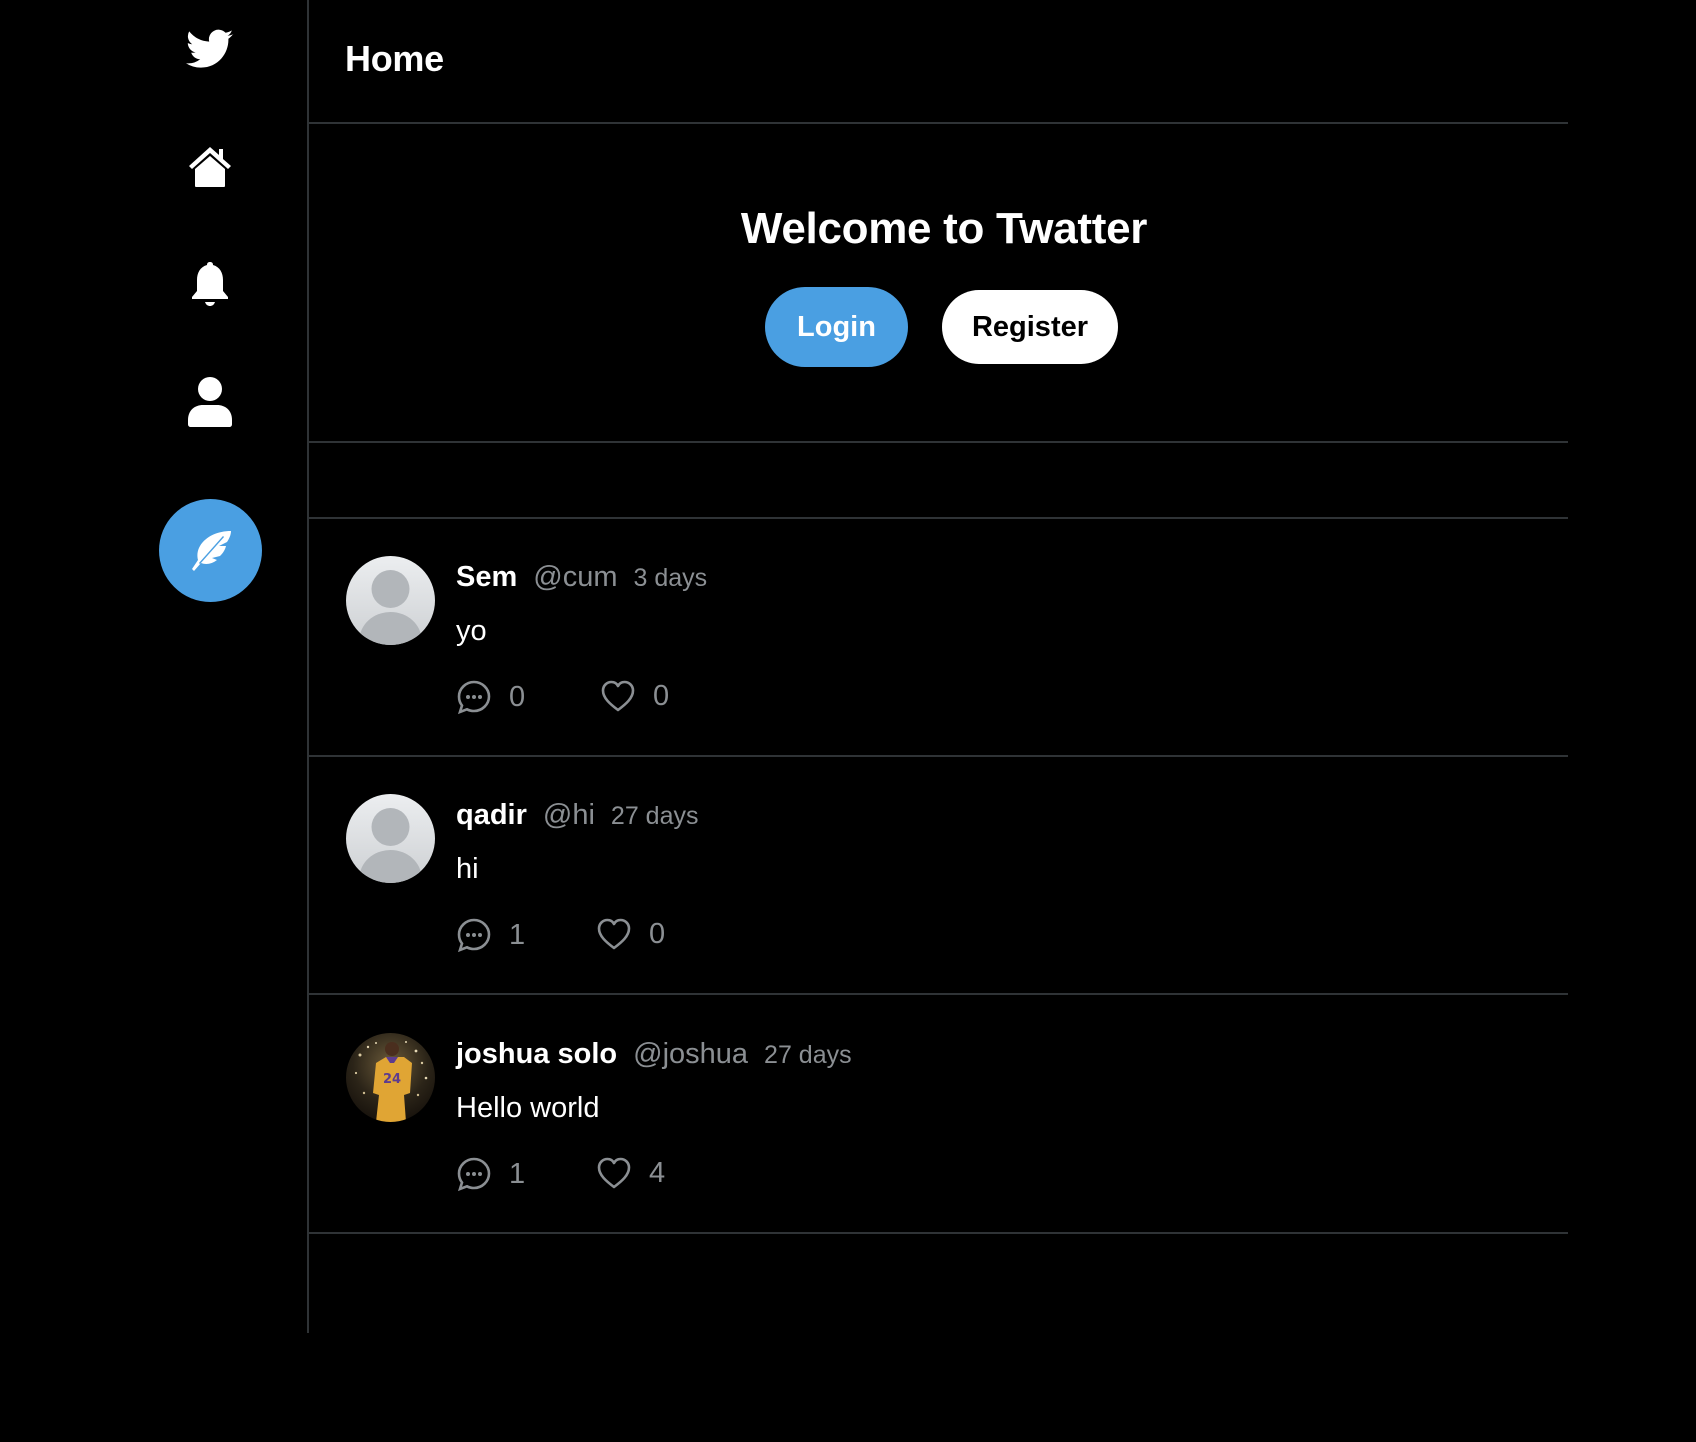 The image size is (1696, 1442). Describe the element at coordinates (657, 1172) in the screenshot. I see `like-count: 4` at that location.